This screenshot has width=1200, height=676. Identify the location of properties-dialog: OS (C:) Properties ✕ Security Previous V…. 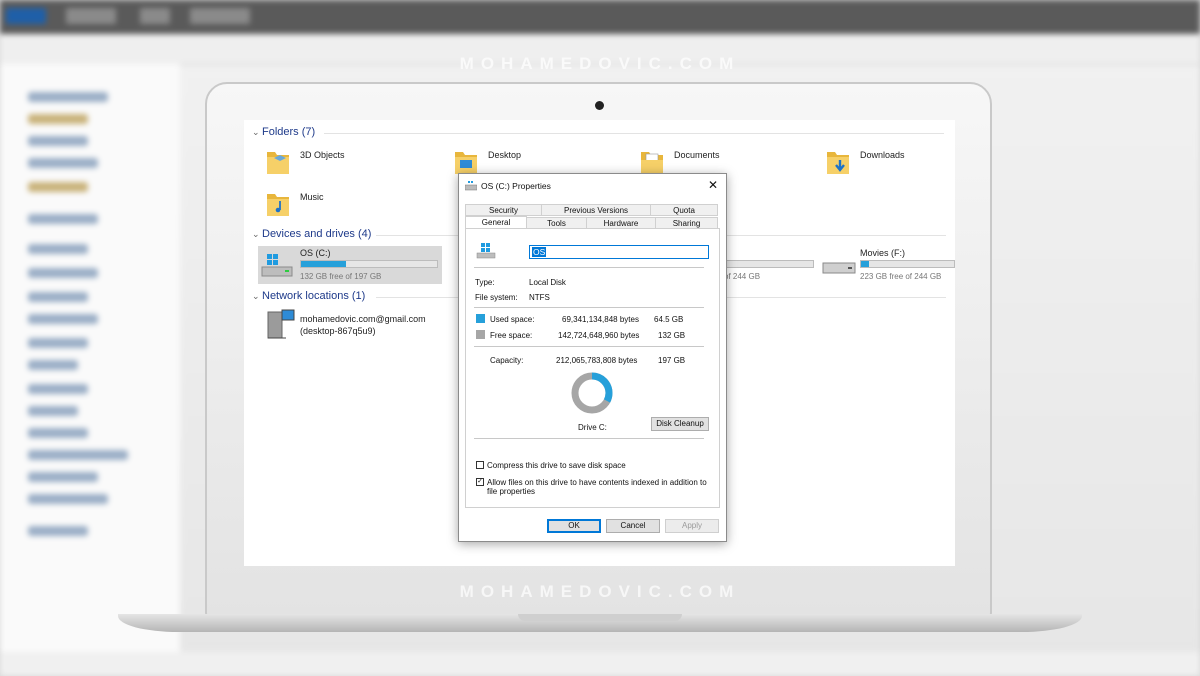
(592, 357).